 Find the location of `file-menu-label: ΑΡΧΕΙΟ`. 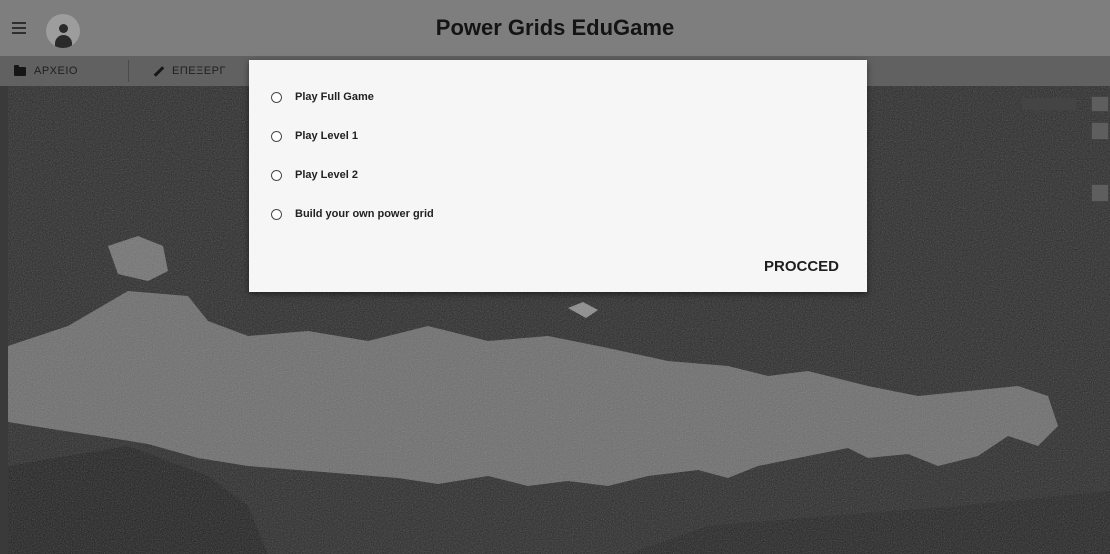

file-menu-label: ΑΡΧΕΙΟ is located at coordinates (56, 71).